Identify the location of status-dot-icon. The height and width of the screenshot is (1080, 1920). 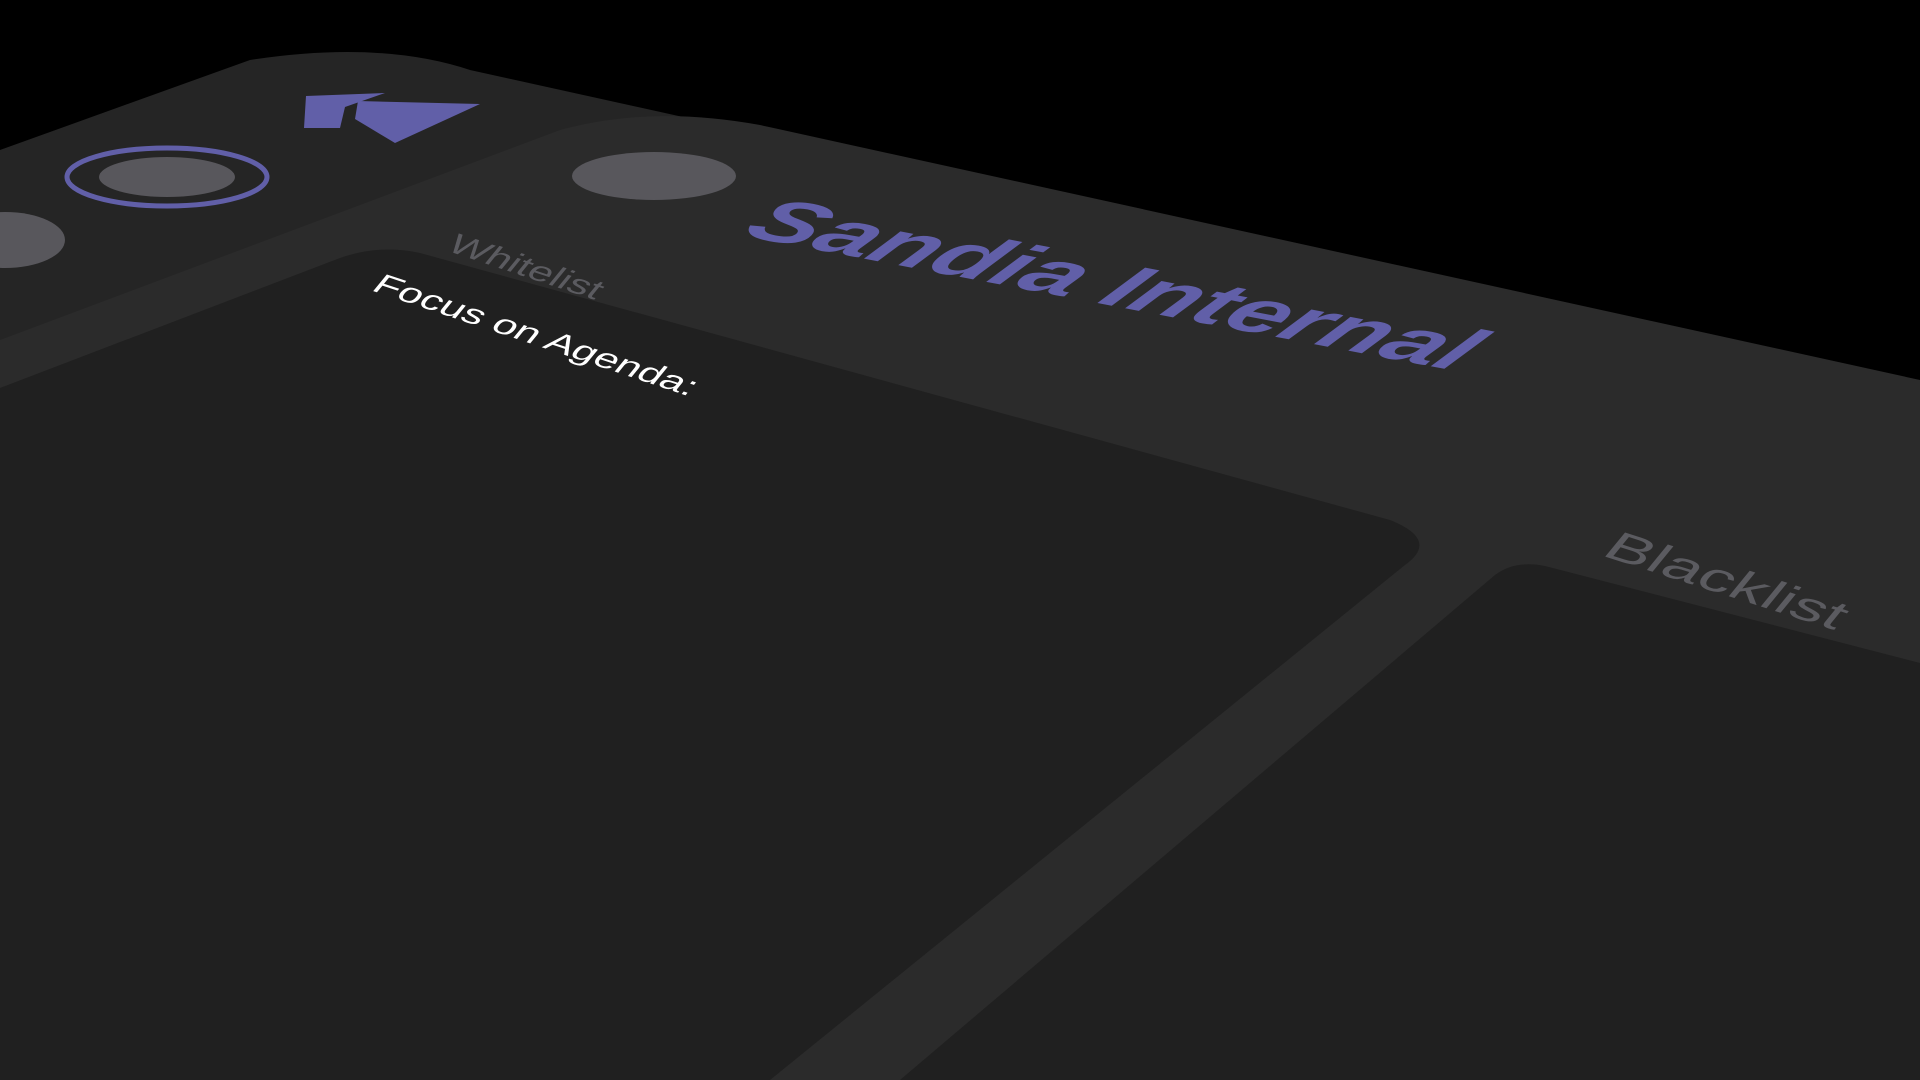
(654, 176).